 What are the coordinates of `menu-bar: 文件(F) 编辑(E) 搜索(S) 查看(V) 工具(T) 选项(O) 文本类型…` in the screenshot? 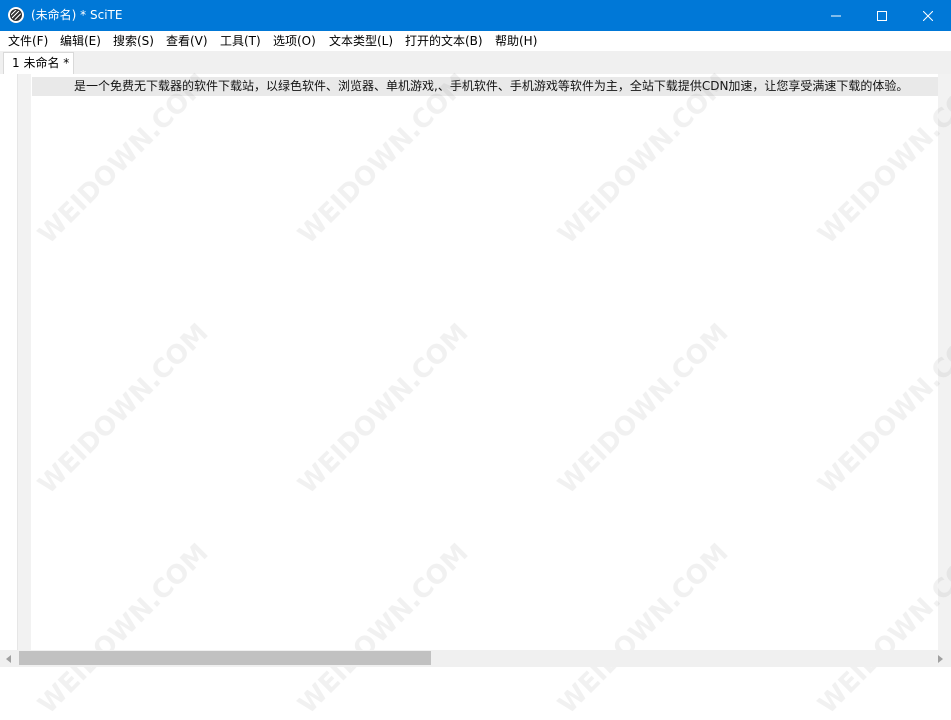 It's located at (475, 41).